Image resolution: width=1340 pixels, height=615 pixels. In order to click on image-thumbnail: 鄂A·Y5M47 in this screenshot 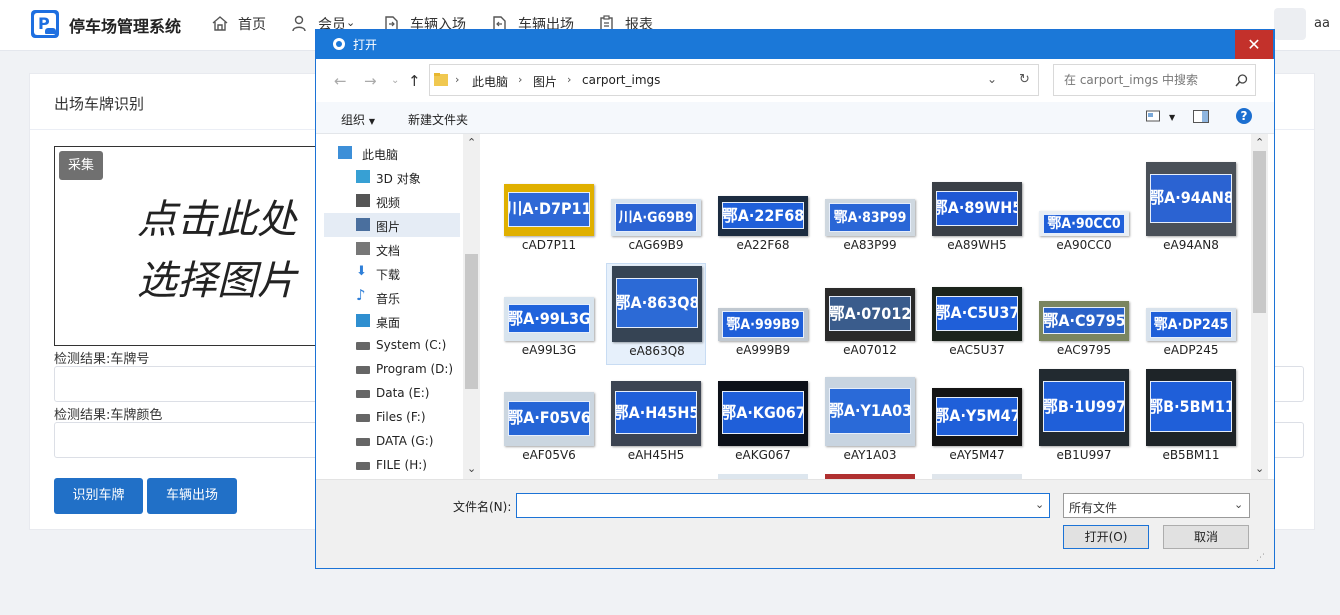, I will do `click(977, 417)`.